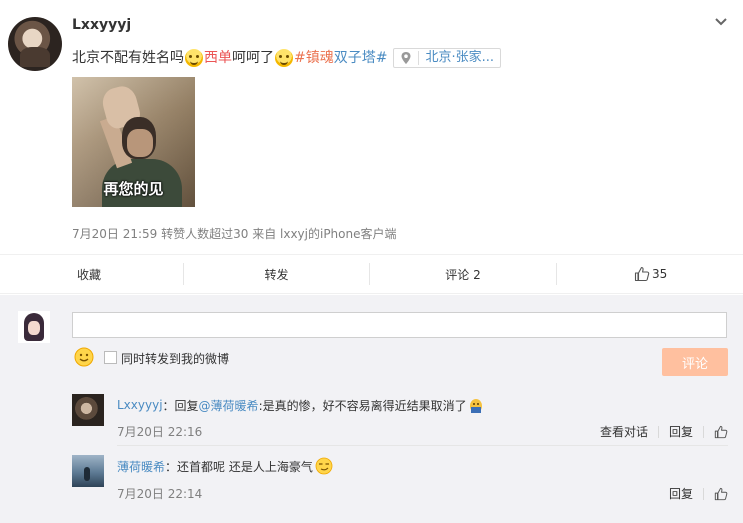 The width and height of the screenshot is (743, 523). Describe the element at coordinates (253, 58) in the screenshot. I see `post-text-segment-2: 呵呵了` at that location.